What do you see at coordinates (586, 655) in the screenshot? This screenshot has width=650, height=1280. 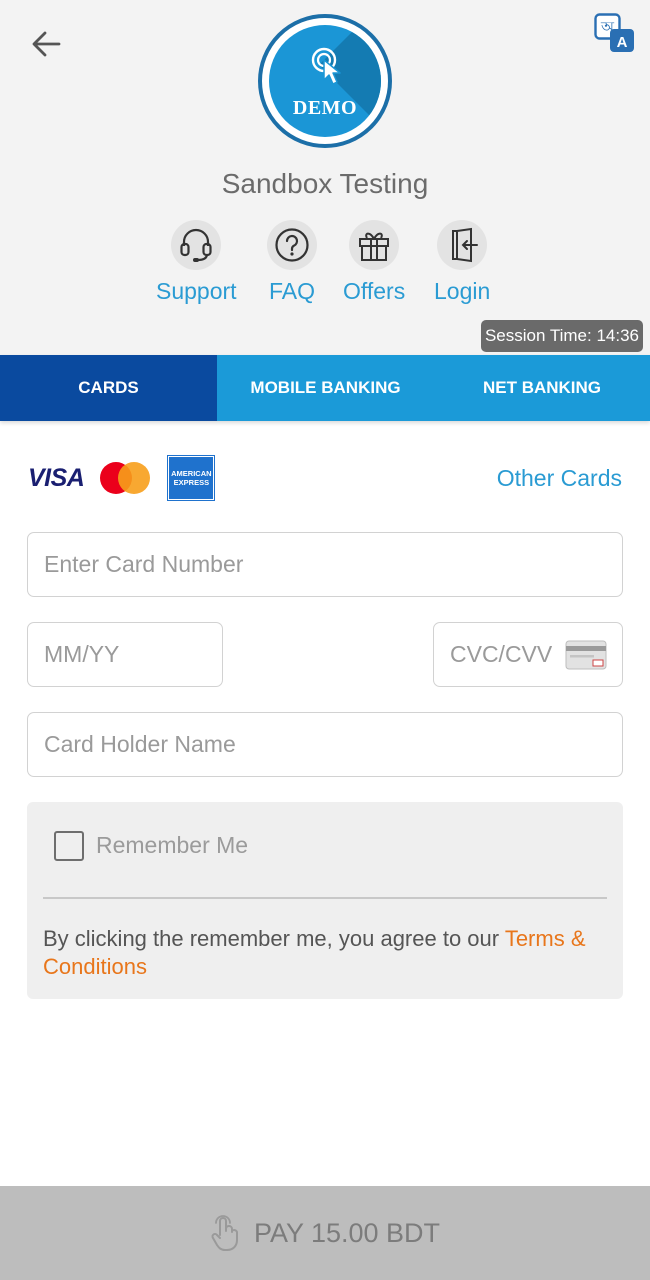 I see `card-back-icon` at bounding box center [586, 655].